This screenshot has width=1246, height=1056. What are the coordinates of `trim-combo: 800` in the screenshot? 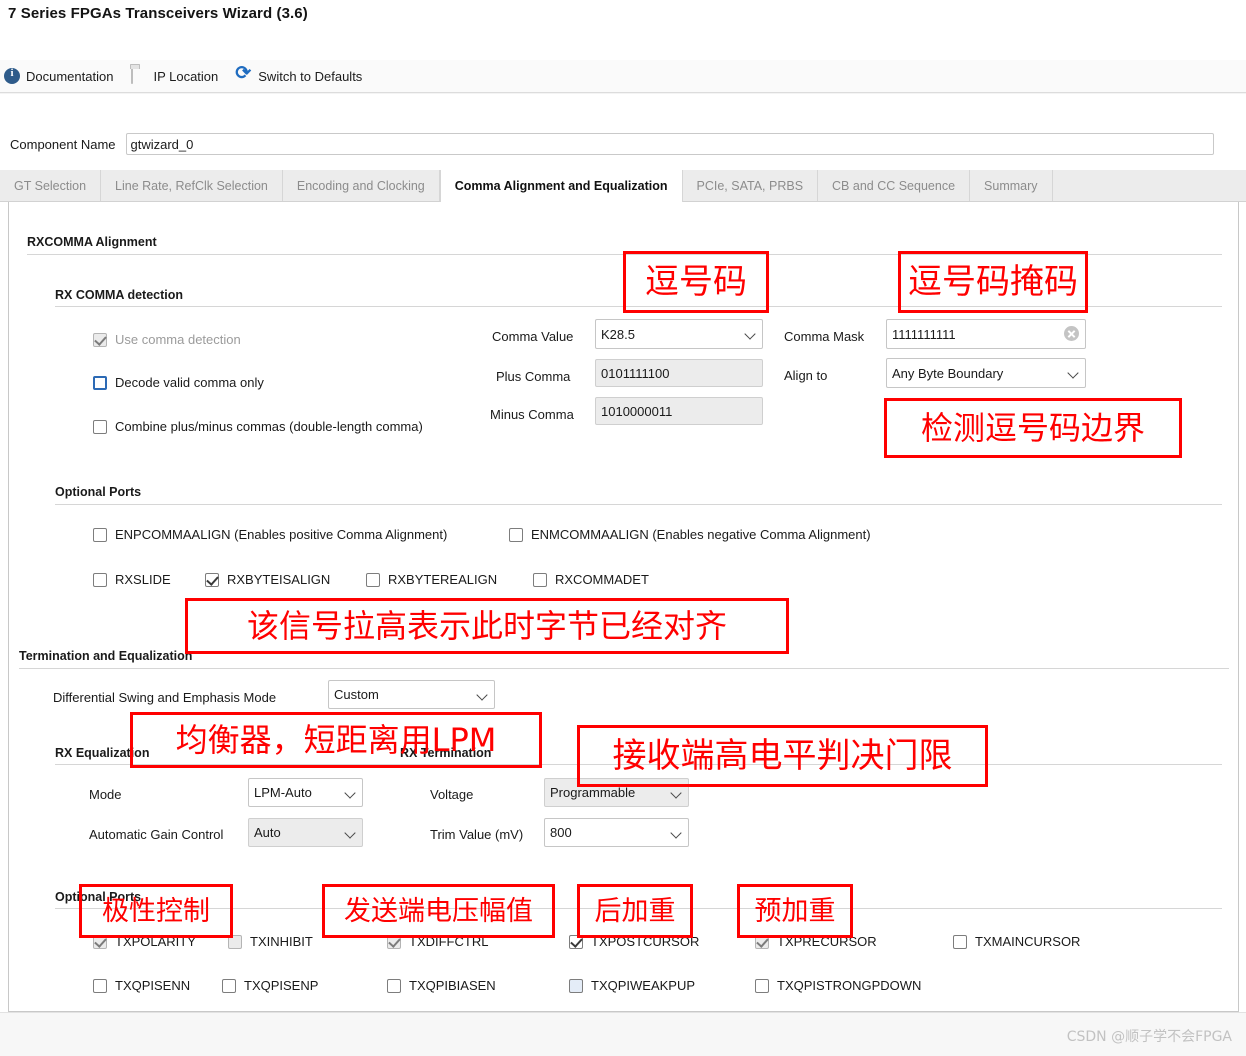 It's located at (616, 832).